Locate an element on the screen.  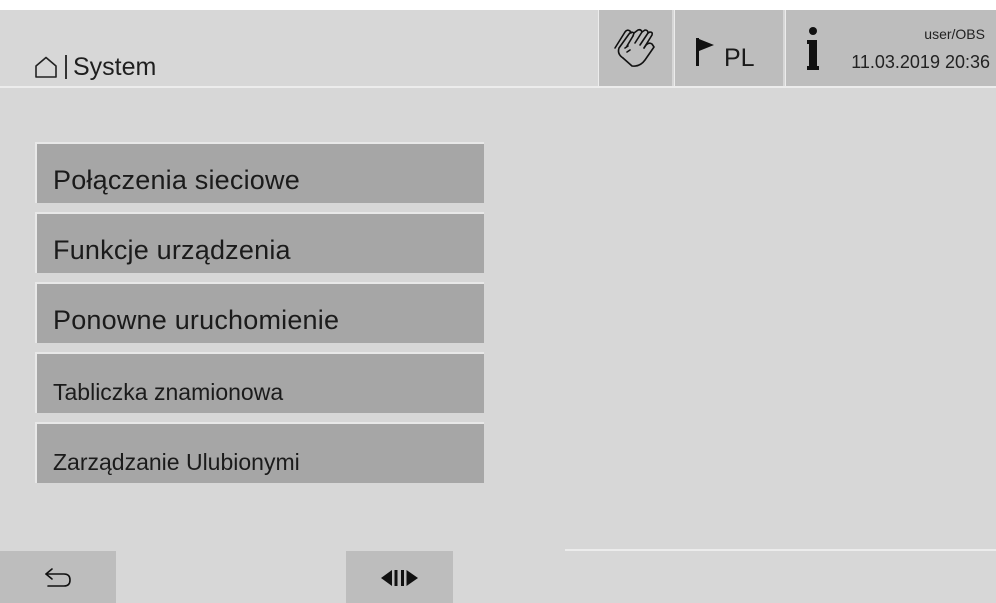
menu-item-rating-plate: Tabliczka znamionowa is located at coordinates (259, 382).